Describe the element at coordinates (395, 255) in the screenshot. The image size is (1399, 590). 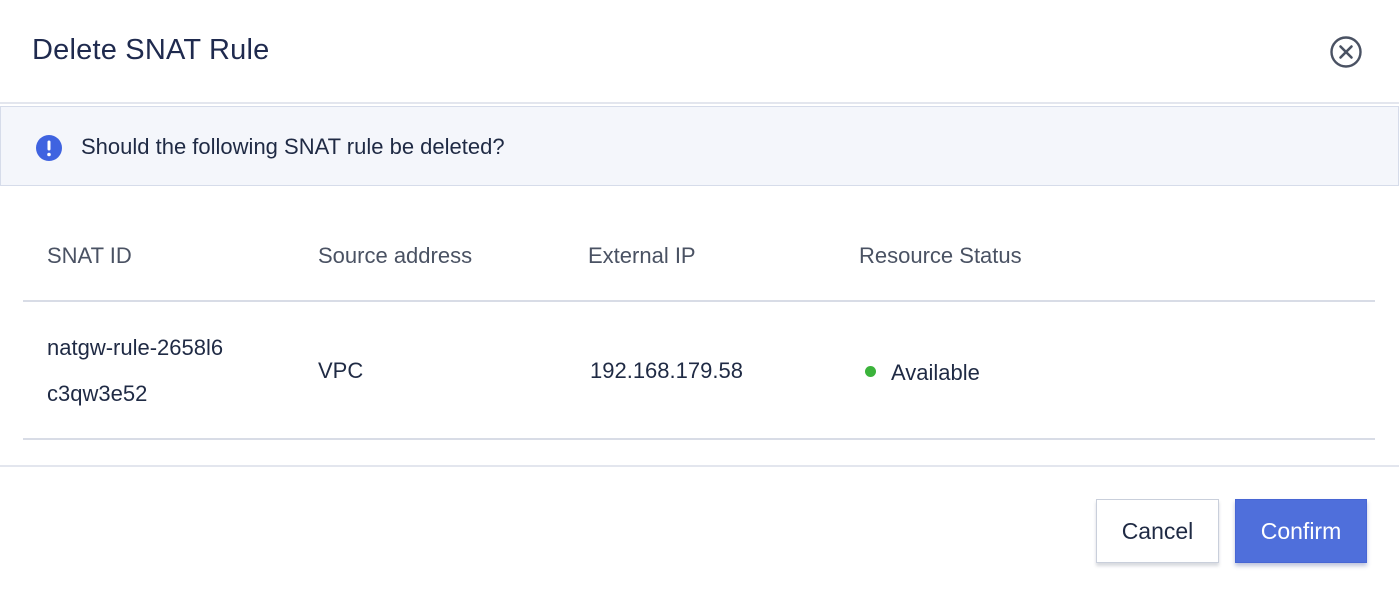
I see `column-header-source-address: Source address` at that location.